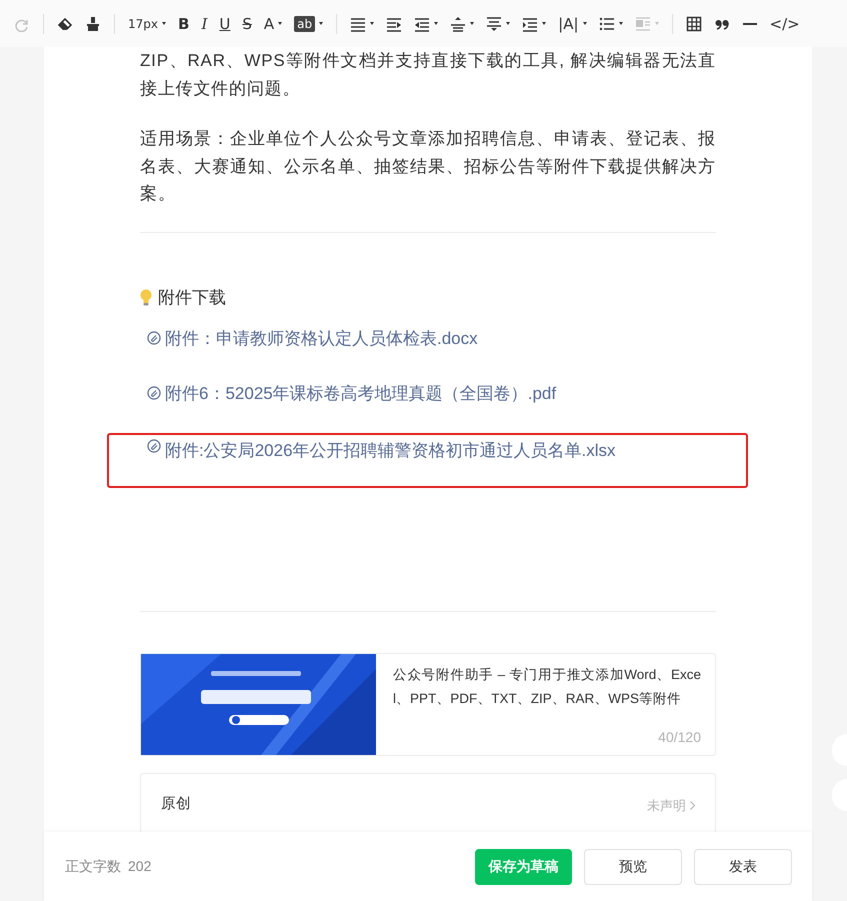 This screenshot has width=847, height=901. Describe the element at coordinates (192, 297) in the screenshot. I see `section-heading: 附件下载` at that location.